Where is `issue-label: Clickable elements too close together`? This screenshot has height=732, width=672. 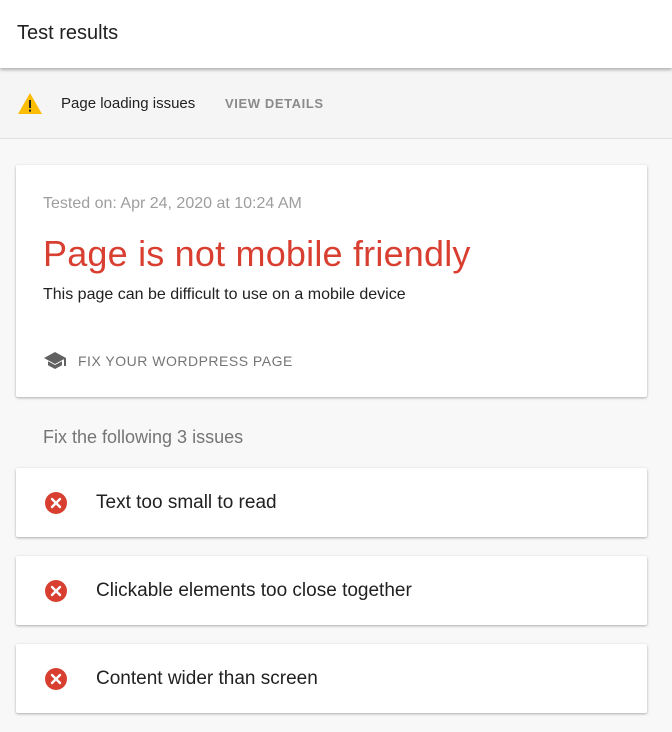 issue-label: Clickable elements too close together is located at coordinates (254, 590).